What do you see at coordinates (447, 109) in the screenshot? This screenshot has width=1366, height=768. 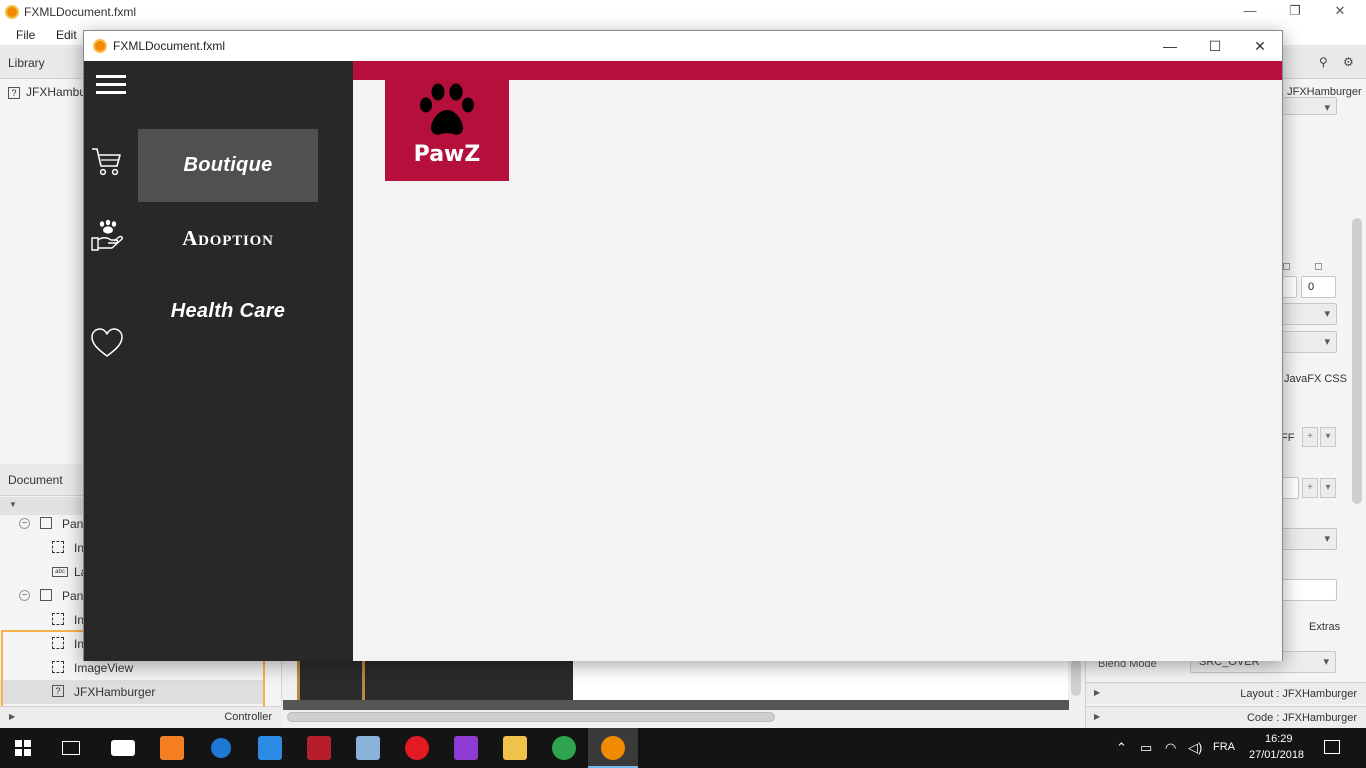 I see `paw-icon` at bounding box center [447, 109].